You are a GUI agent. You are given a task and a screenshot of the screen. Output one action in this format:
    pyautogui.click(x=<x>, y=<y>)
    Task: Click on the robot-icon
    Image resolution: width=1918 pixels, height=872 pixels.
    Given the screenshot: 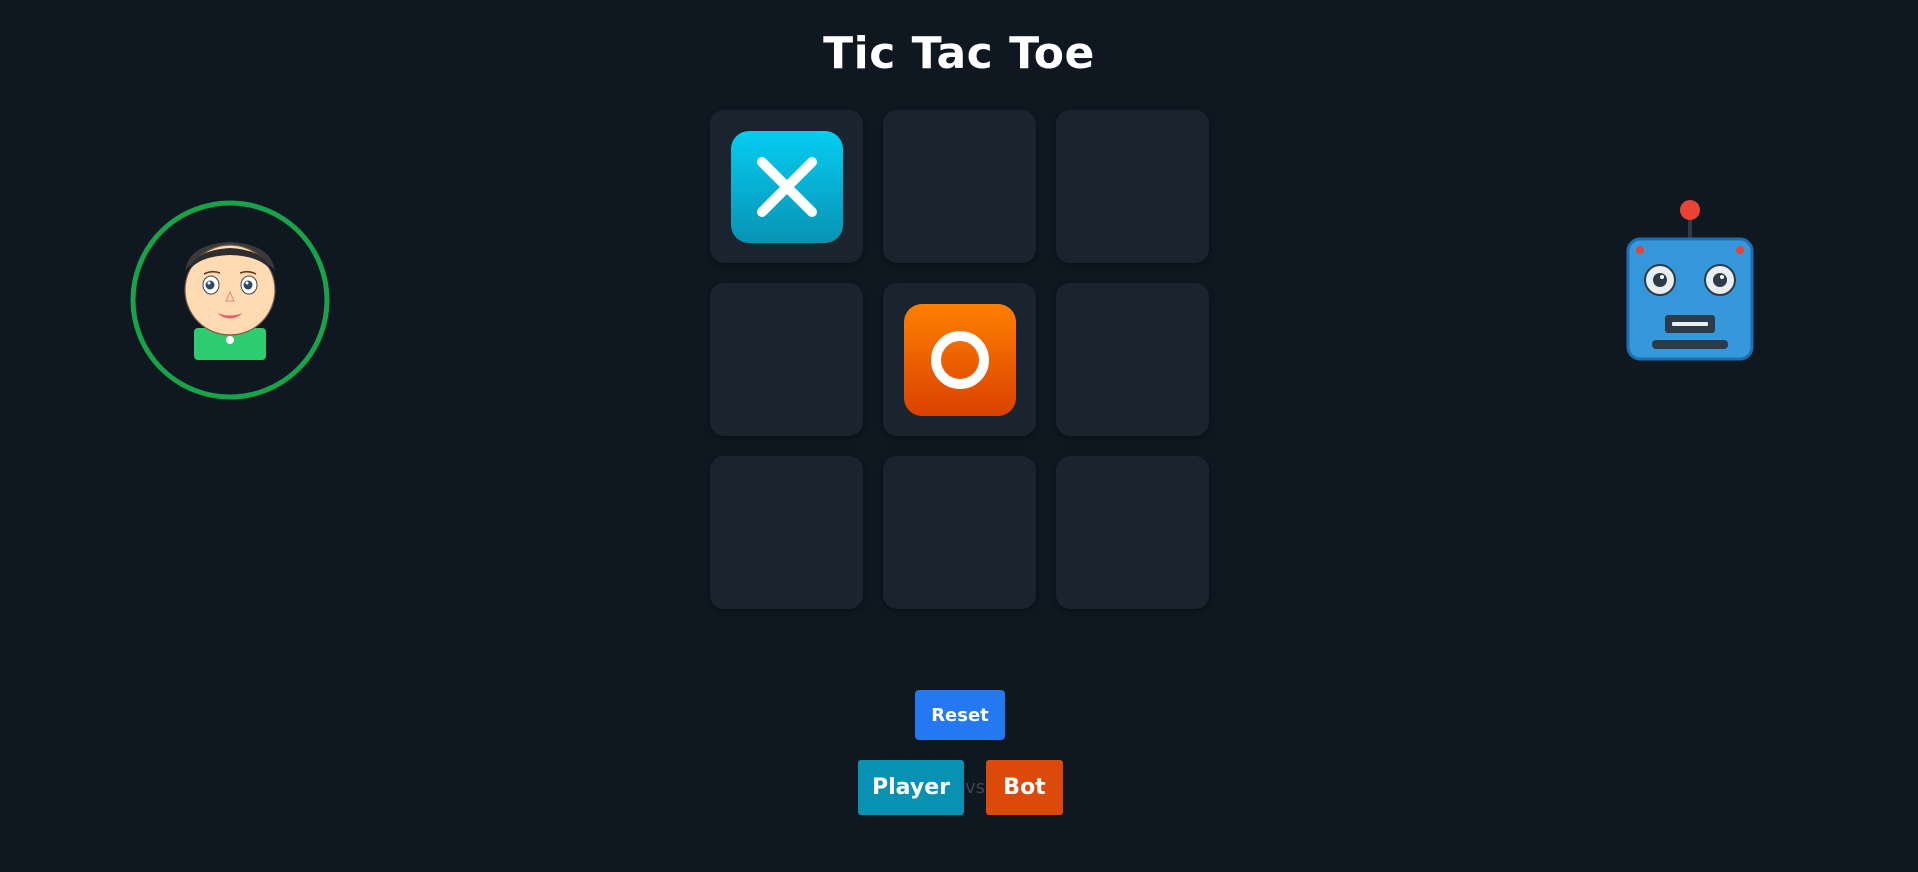 What is the action you would take?
    pyautogui.click(x=1690, y=280)
    